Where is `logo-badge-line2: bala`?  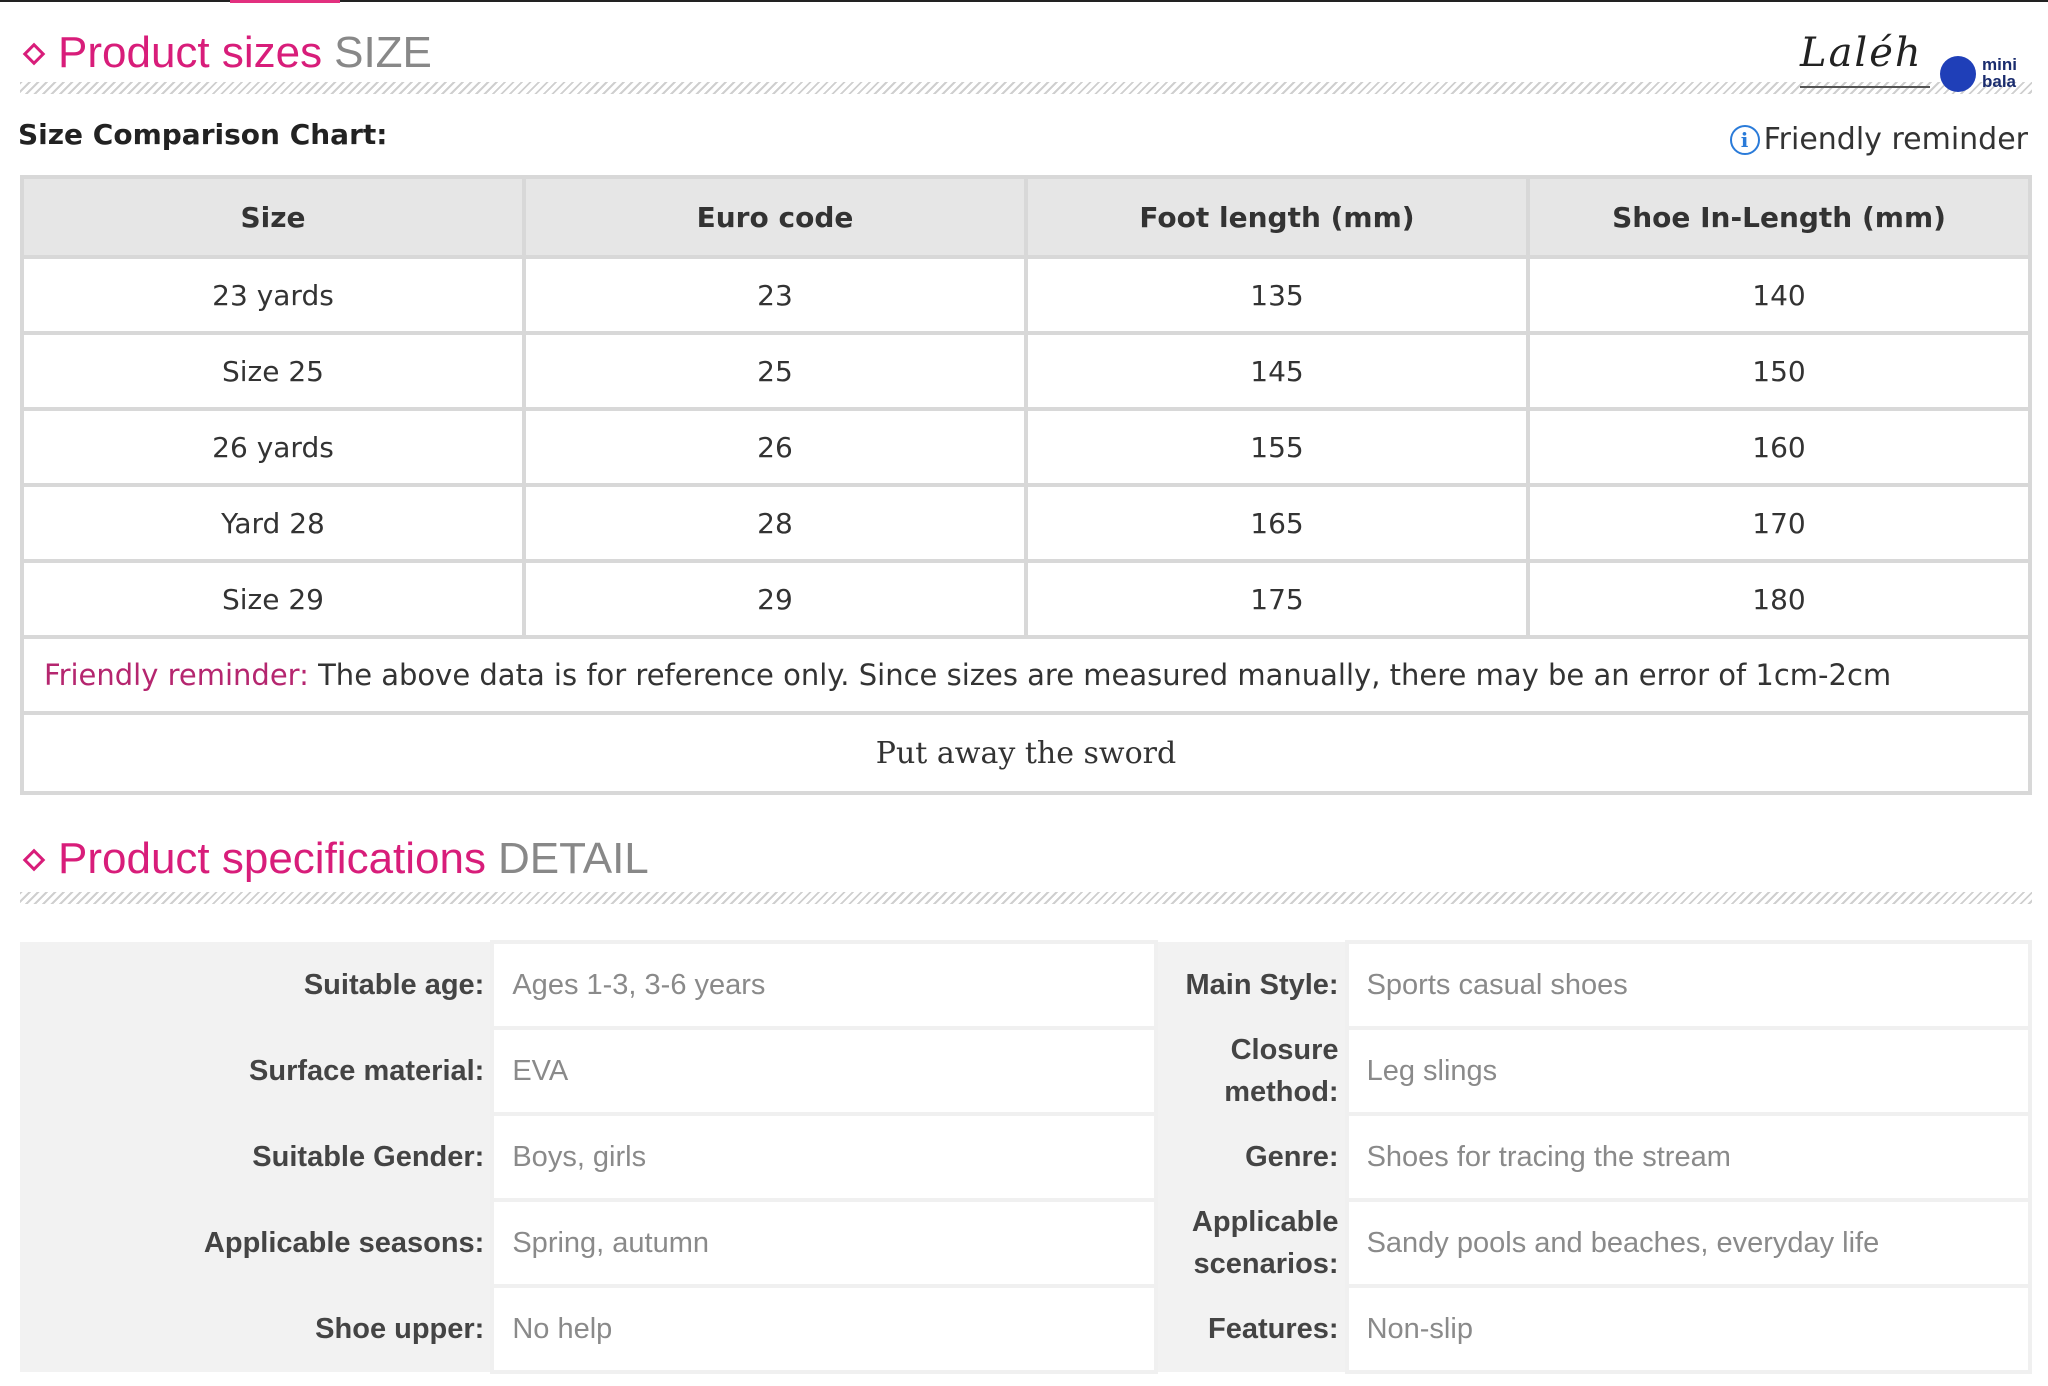
logo-badge-line2: bala is located at coordinates (1999, 81).